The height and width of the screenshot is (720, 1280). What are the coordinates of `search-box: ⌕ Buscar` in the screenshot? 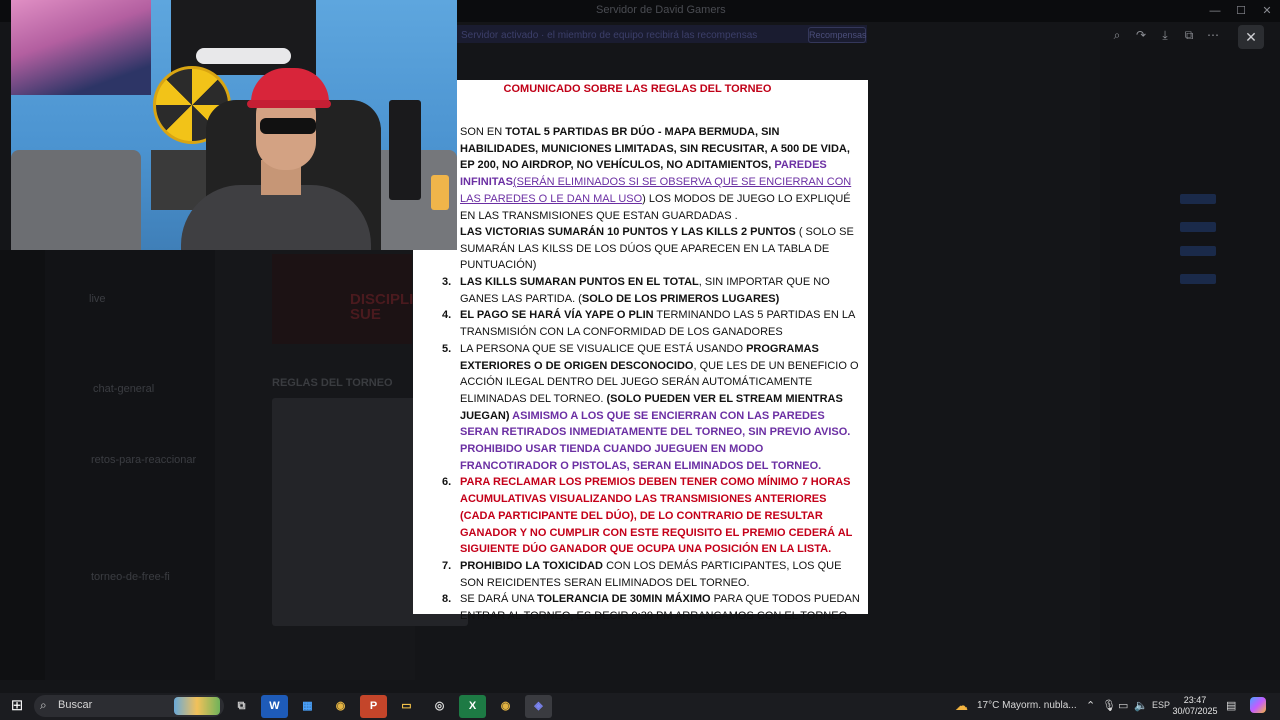 It's located at (129, 706).